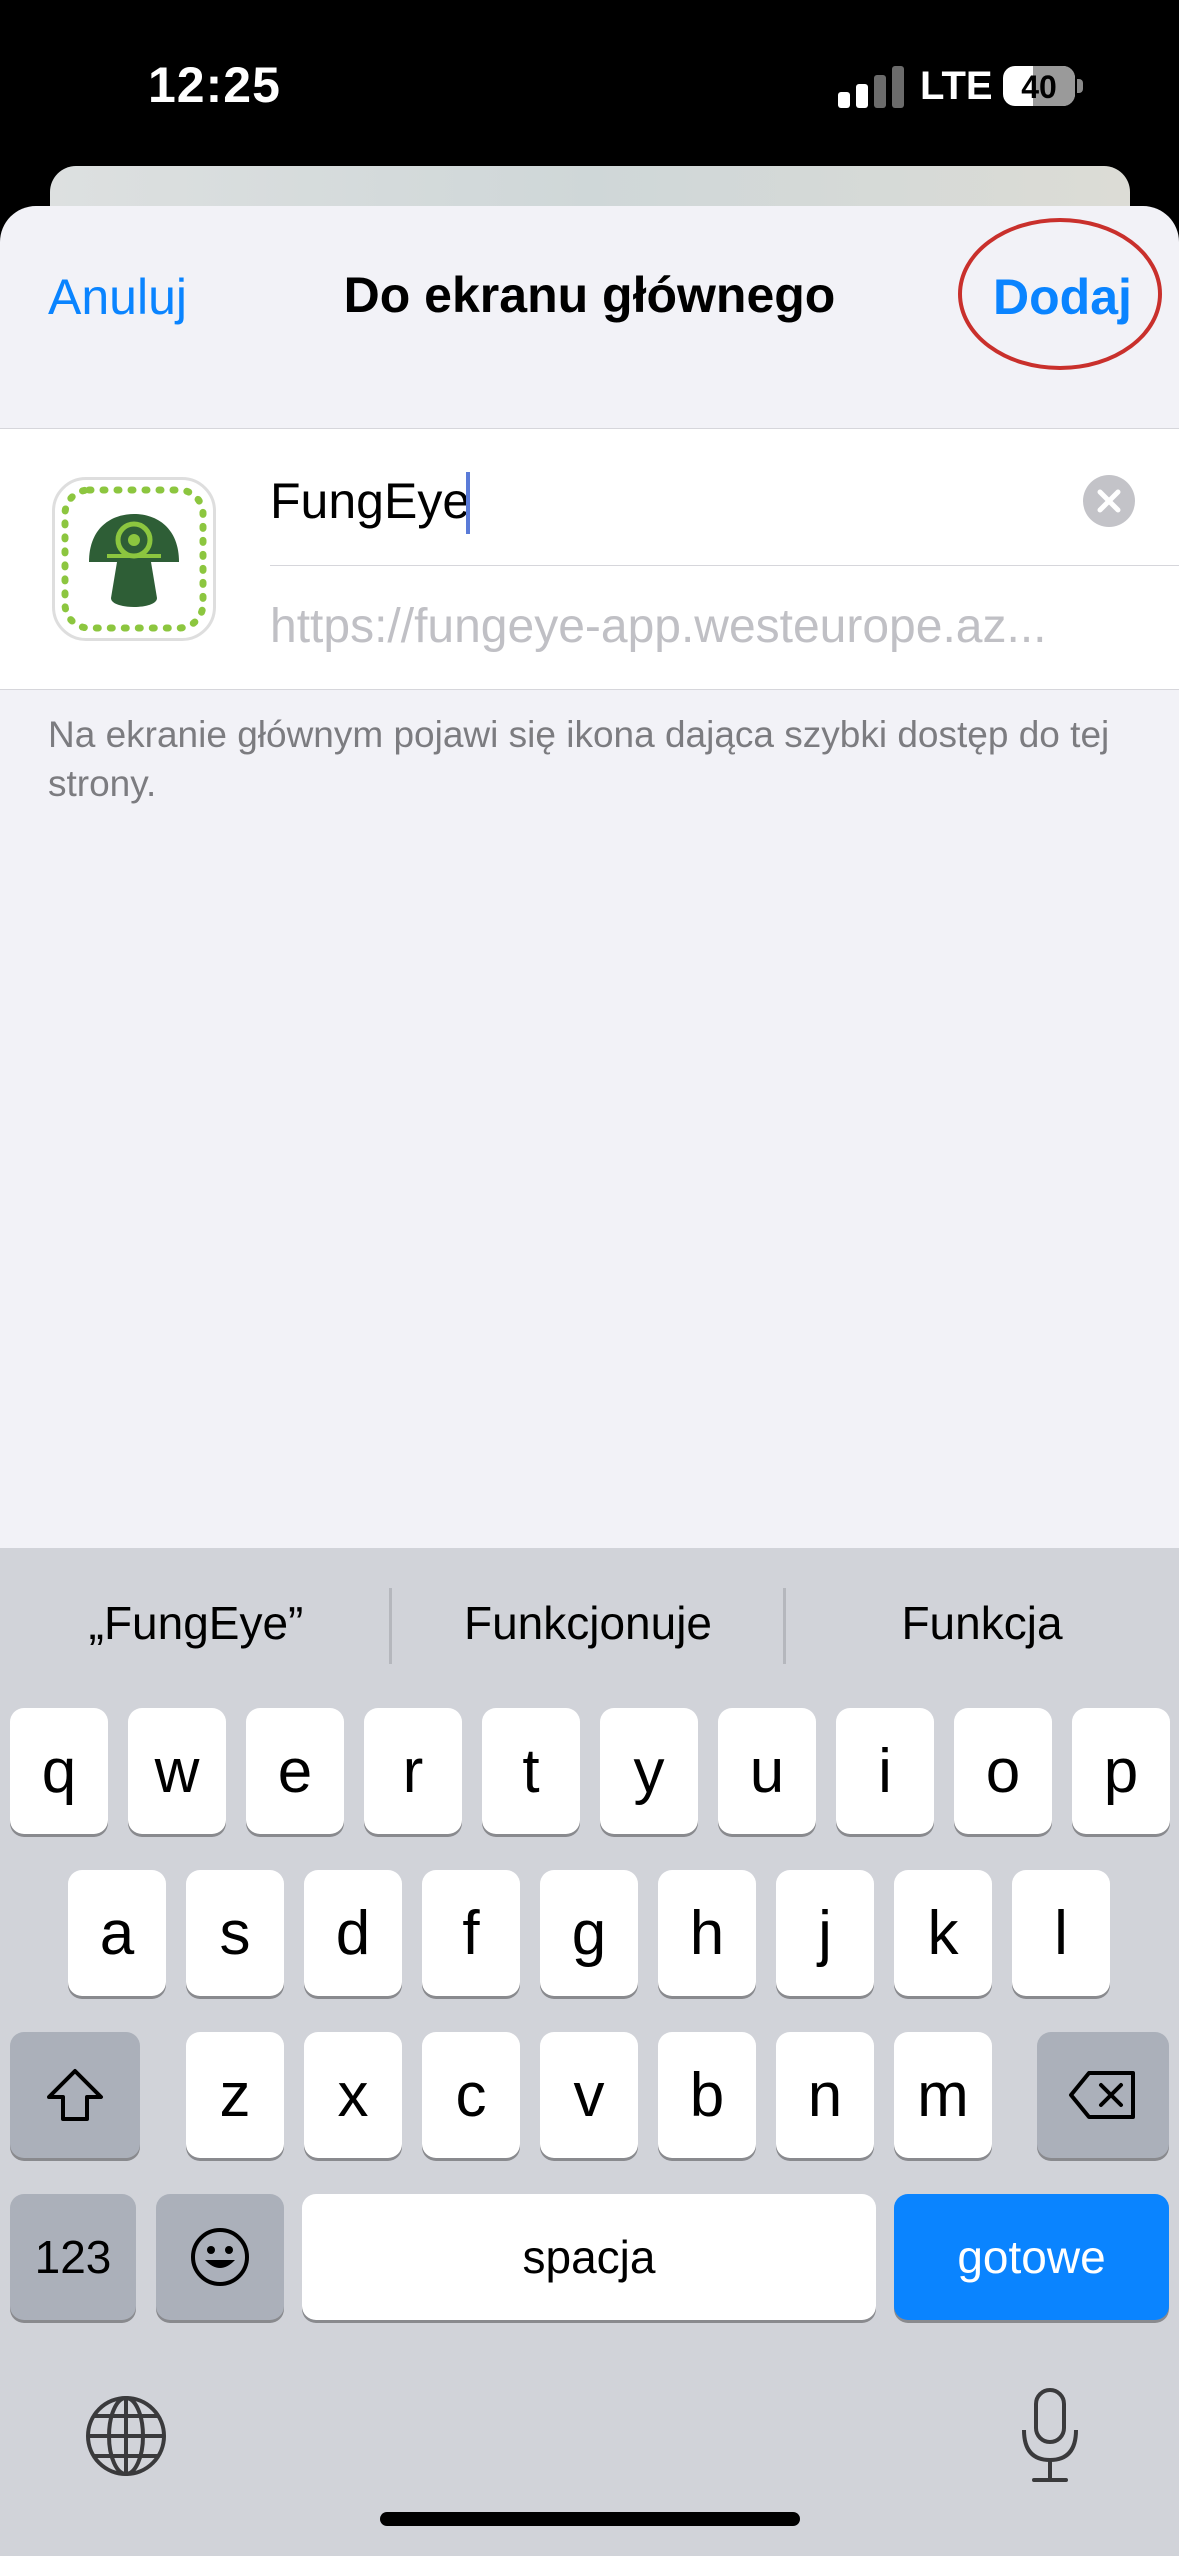 The width and height of the screenshot is (1179, 2556). What do you see at coordinates (707, 1933) in the screenshot?
I see `key-h: h` at bounding box center [707, 1933].